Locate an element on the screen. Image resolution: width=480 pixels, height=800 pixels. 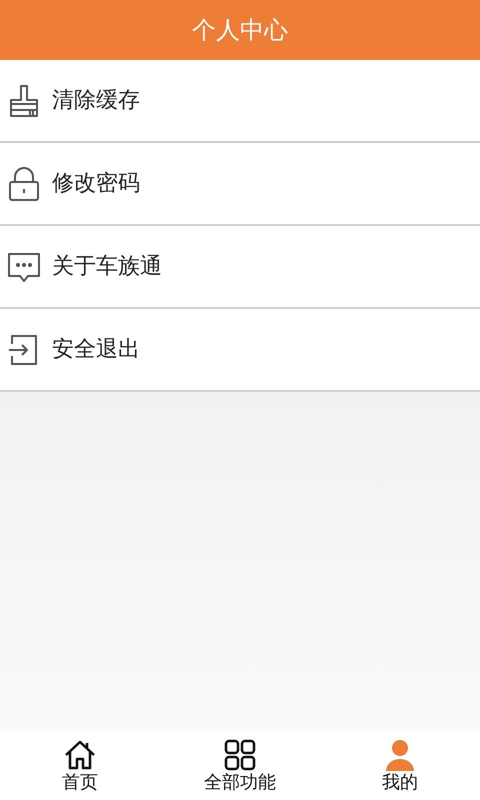
menu-item: 关于车族通 is located at coordinates (240, 267).